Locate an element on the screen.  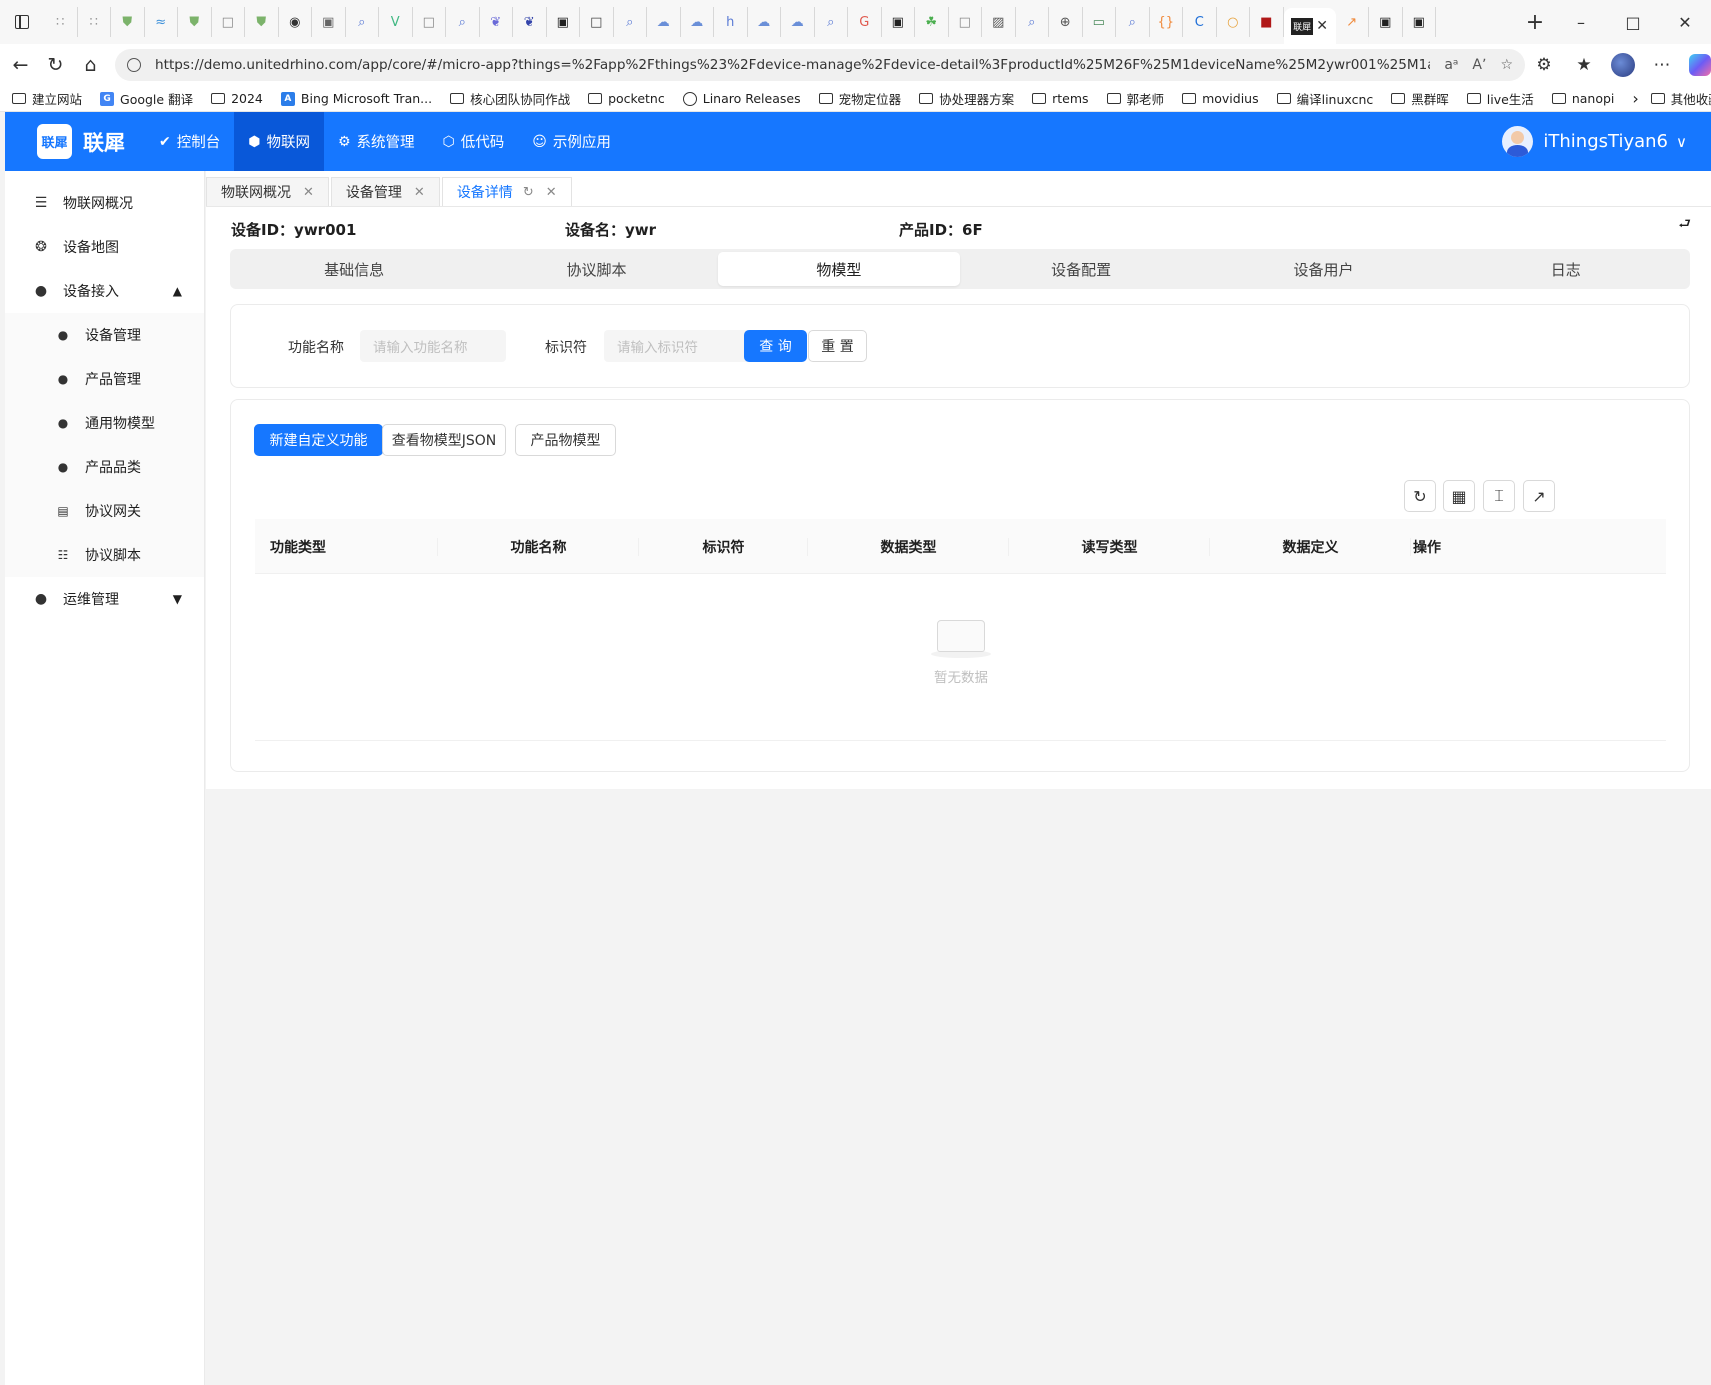
bookmark-item: 建立网站 is located at coordinates (47, 98).